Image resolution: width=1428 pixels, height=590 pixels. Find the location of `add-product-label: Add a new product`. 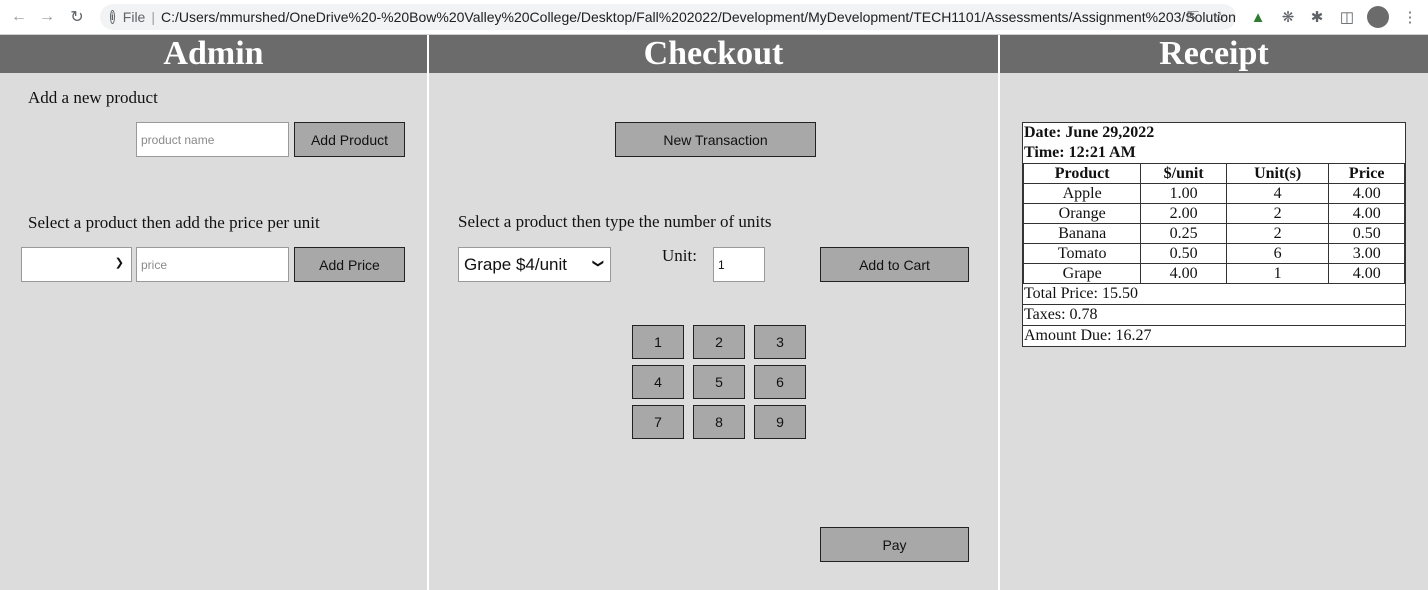

add-product-label: Add a new product is located at coordinates (93, 97).